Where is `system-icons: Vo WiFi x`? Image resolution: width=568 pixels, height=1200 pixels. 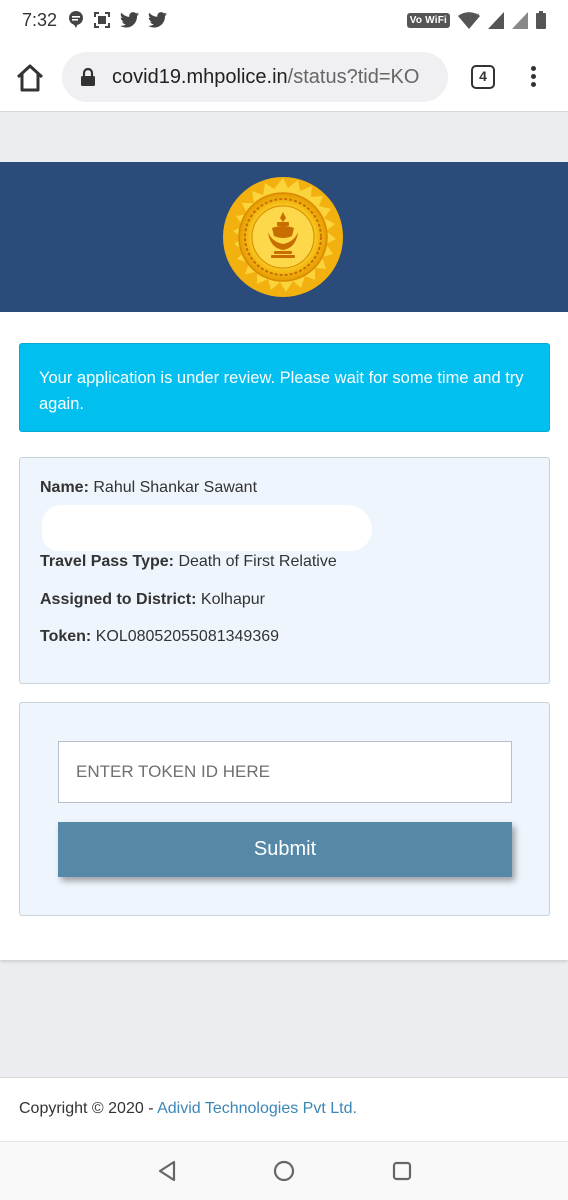 system-icons: Vo WiFi x is located at coordinates (476, 20).